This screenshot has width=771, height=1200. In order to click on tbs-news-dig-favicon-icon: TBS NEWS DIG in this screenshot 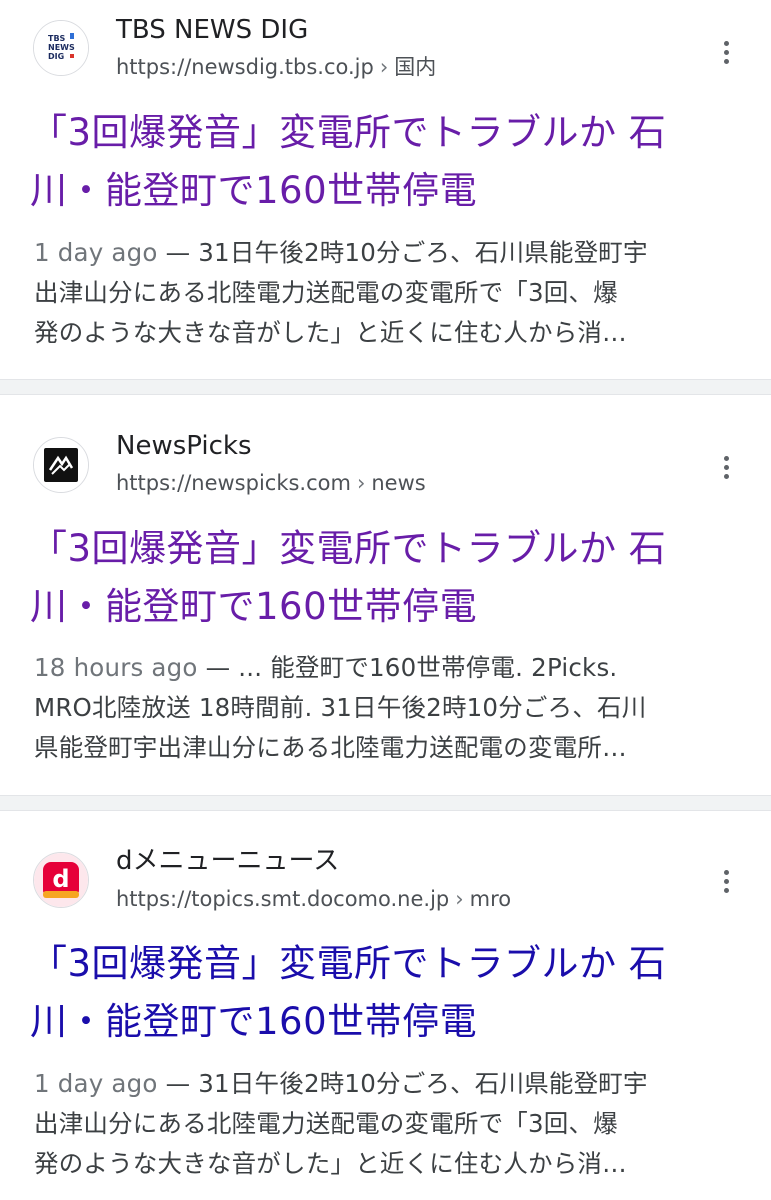, I will do `click(61, 48)`.